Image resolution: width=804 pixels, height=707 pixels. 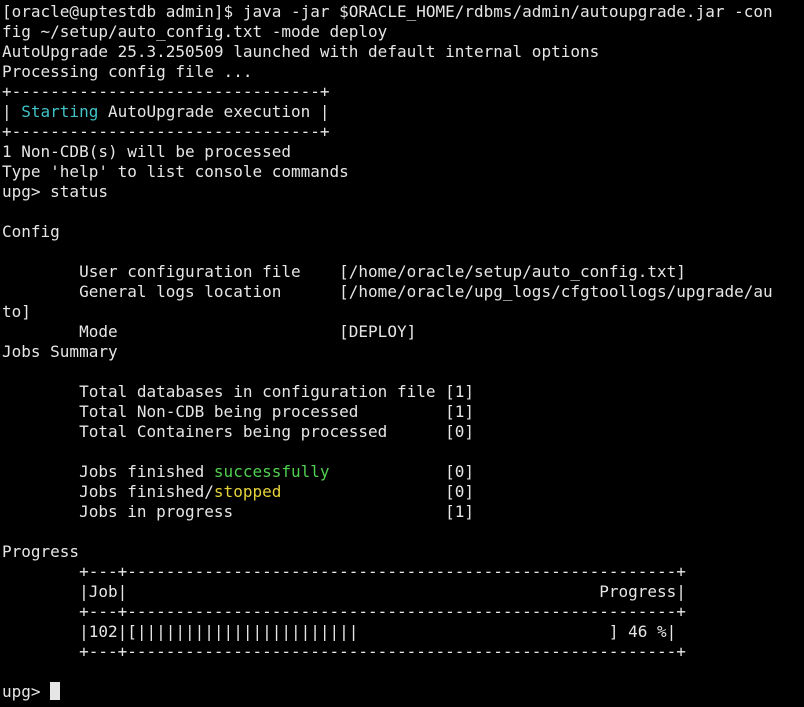 I want to click on progress-table-header: |Job| Progress|, so click(x=403, y=592).